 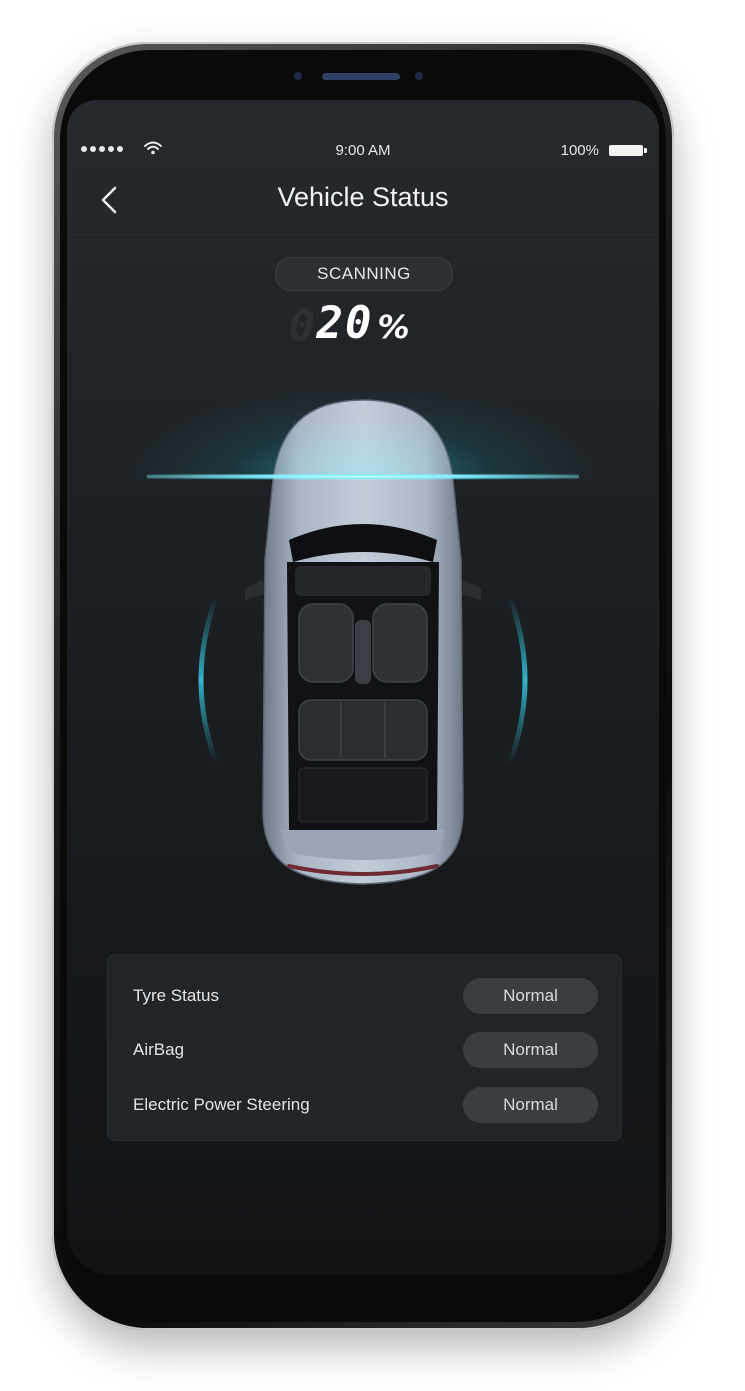 What do you see at coordinates (326, 643) in the screenshot?
I see `front-left-seat` at bounding box center [326, 643].